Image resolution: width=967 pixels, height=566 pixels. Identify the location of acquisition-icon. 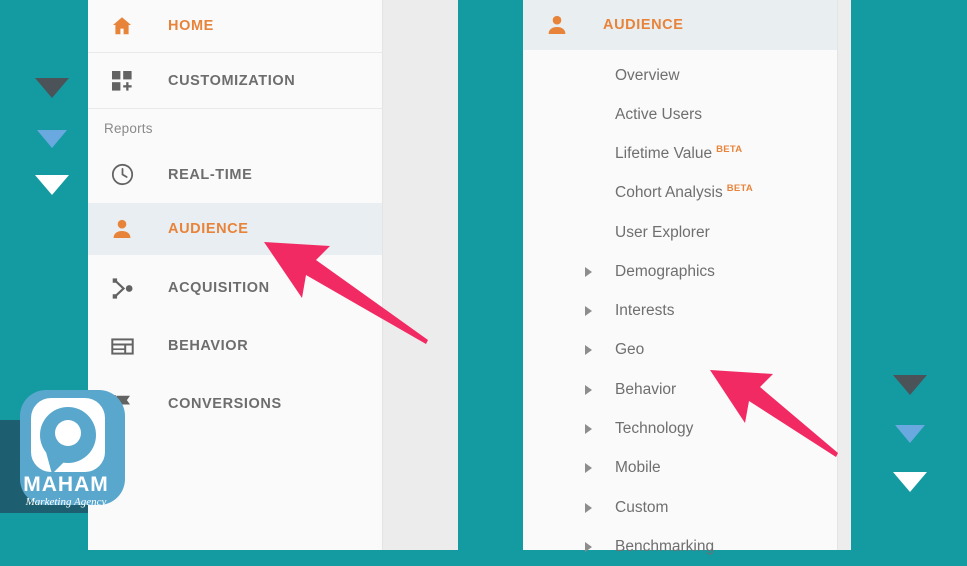
(122, 288).